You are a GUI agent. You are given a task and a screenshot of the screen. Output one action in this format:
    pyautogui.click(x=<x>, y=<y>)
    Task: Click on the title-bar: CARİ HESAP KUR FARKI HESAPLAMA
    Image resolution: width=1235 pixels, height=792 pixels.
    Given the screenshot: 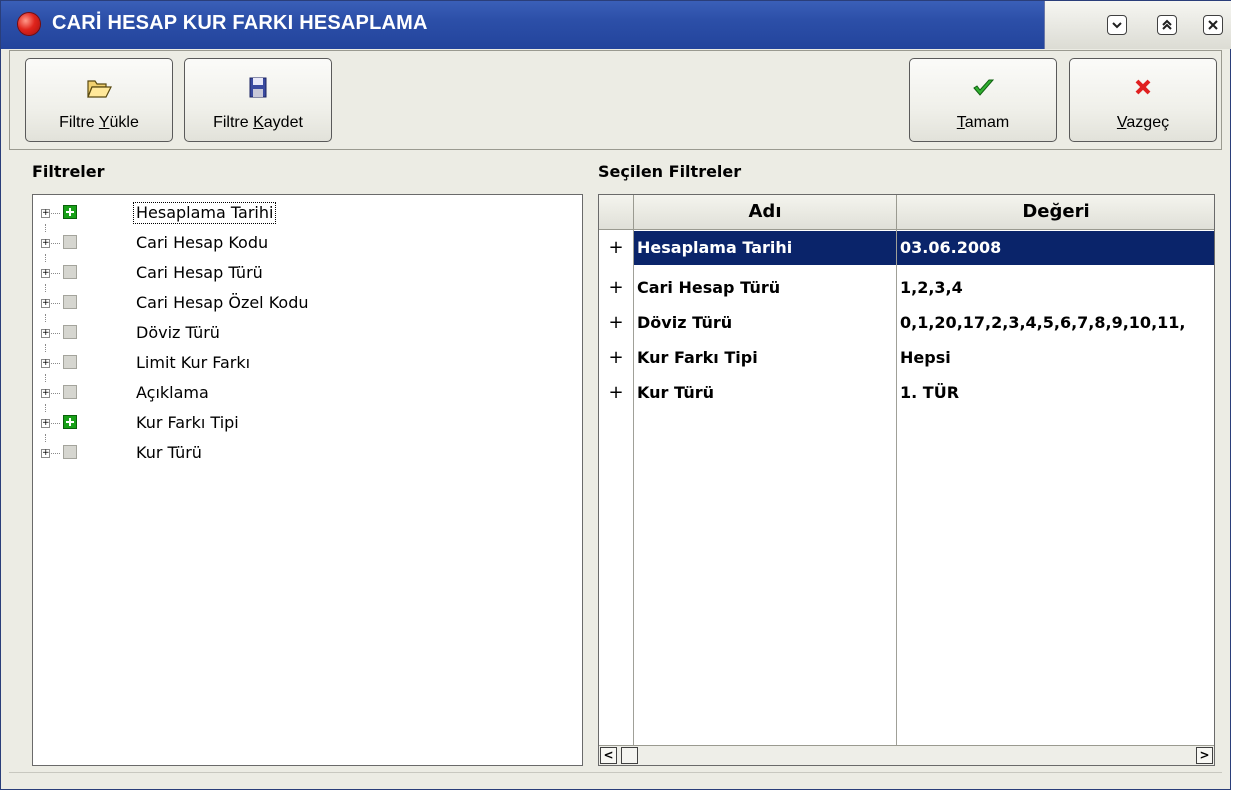 What is the action you would take?
    pyautogui.click(x=616, y=25)
    